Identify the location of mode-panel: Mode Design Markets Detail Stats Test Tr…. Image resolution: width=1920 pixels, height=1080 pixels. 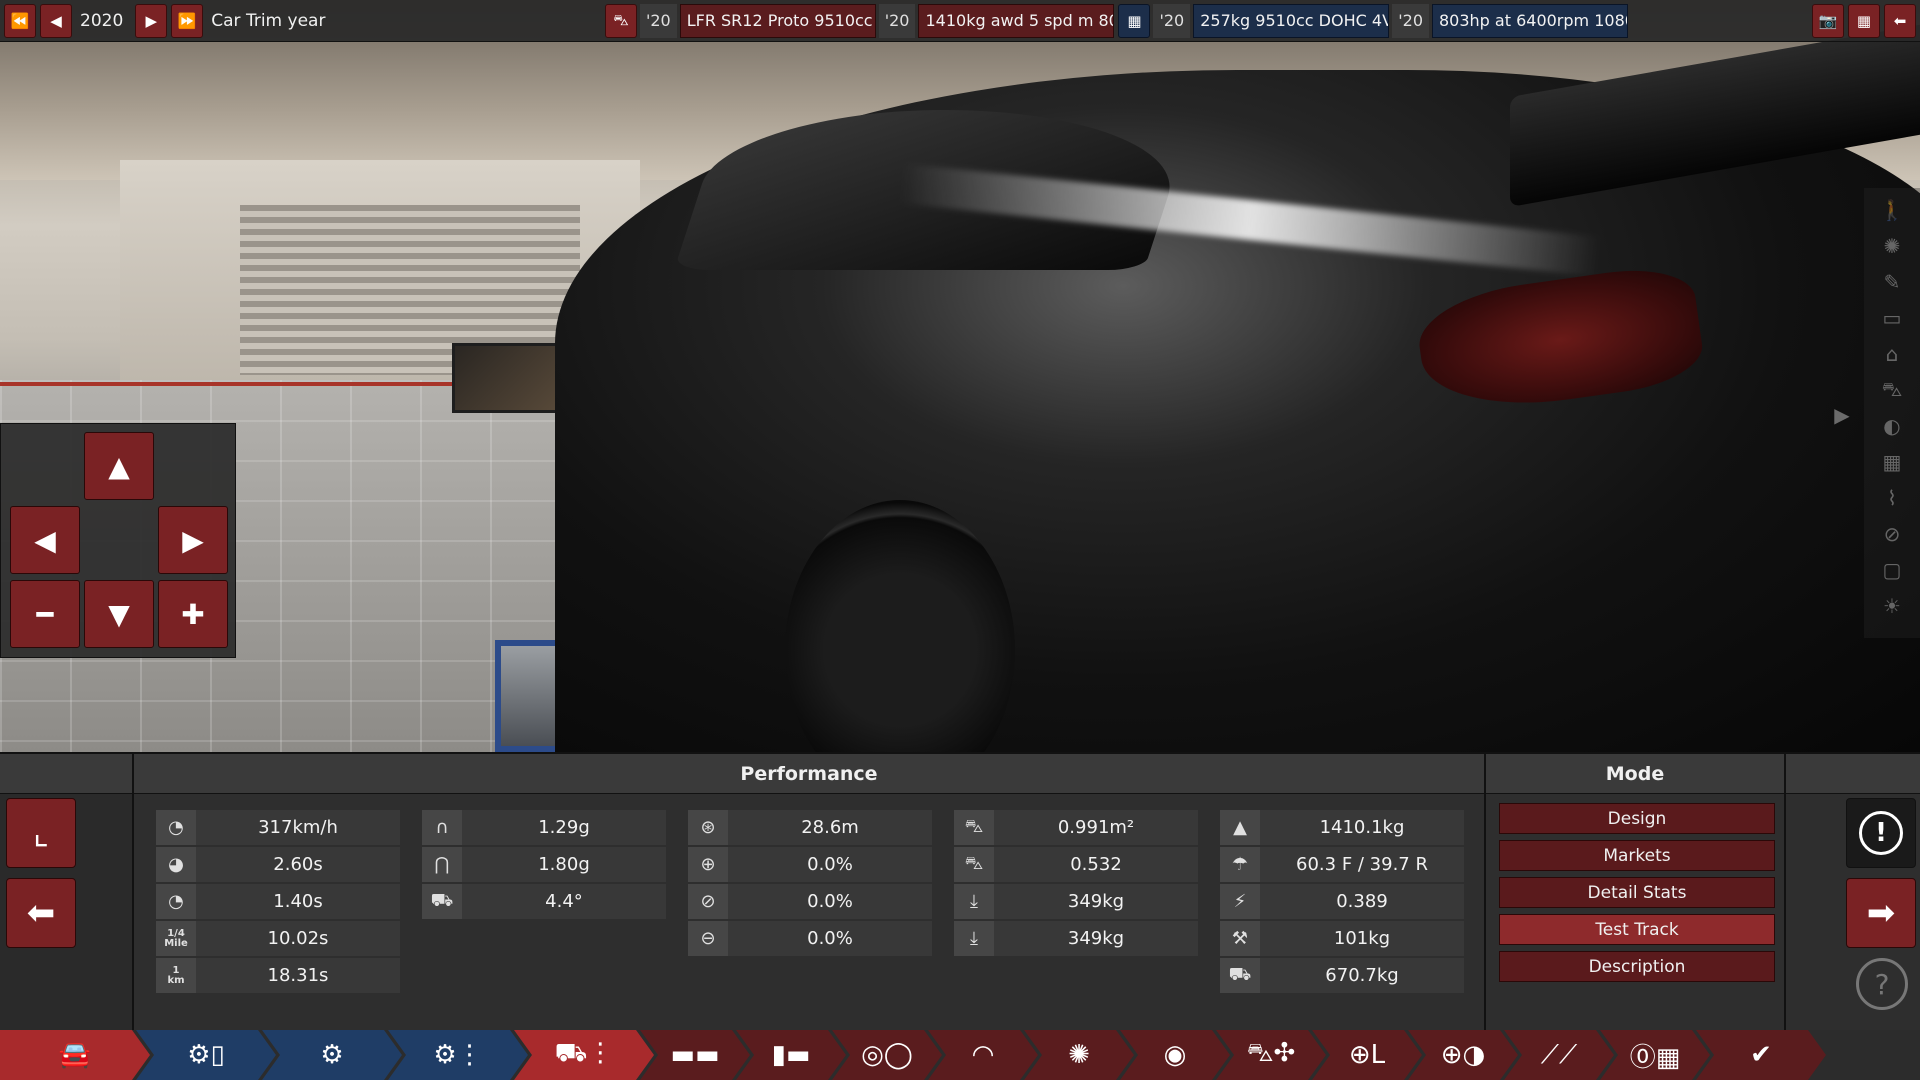
(1634, 893).